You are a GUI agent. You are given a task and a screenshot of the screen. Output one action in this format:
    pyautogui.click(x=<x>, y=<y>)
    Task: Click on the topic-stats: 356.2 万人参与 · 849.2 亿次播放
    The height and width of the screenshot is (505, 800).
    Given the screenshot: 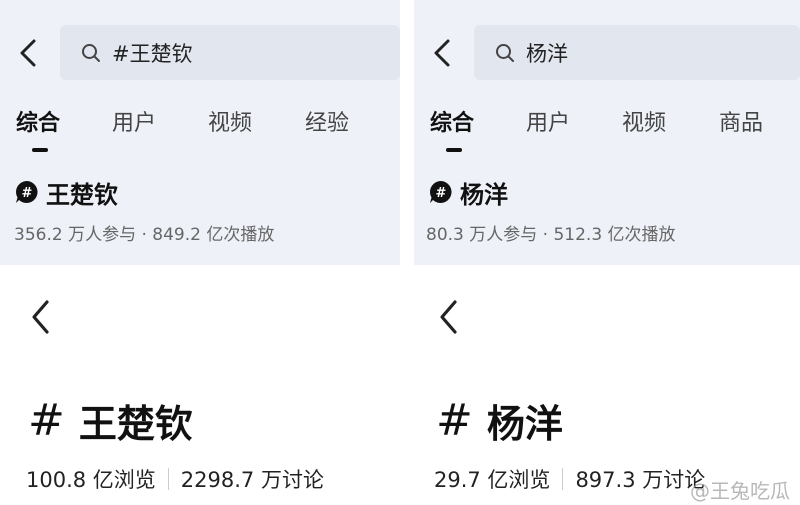 What is the action you would take?
    pyautogui.click(x=144, y=235)
    